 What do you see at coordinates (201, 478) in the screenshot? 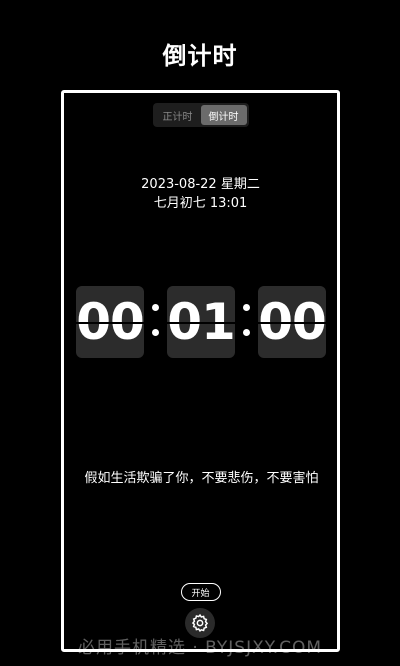
I see `motivational-quote: 假如生活欺骗了你，不要悲伤，不要害怕` at bounding box center [201, 478].